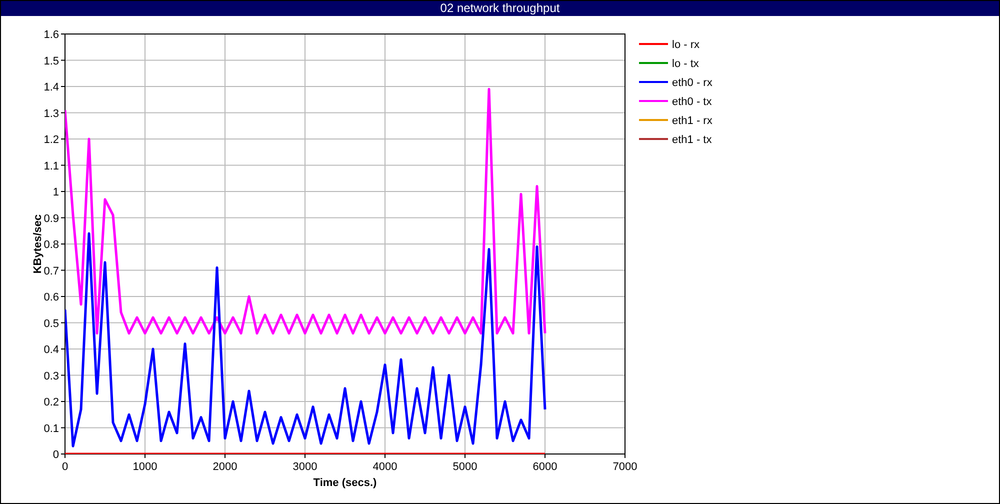  I want to click on tick-label: 0.1, so click(51, 428).